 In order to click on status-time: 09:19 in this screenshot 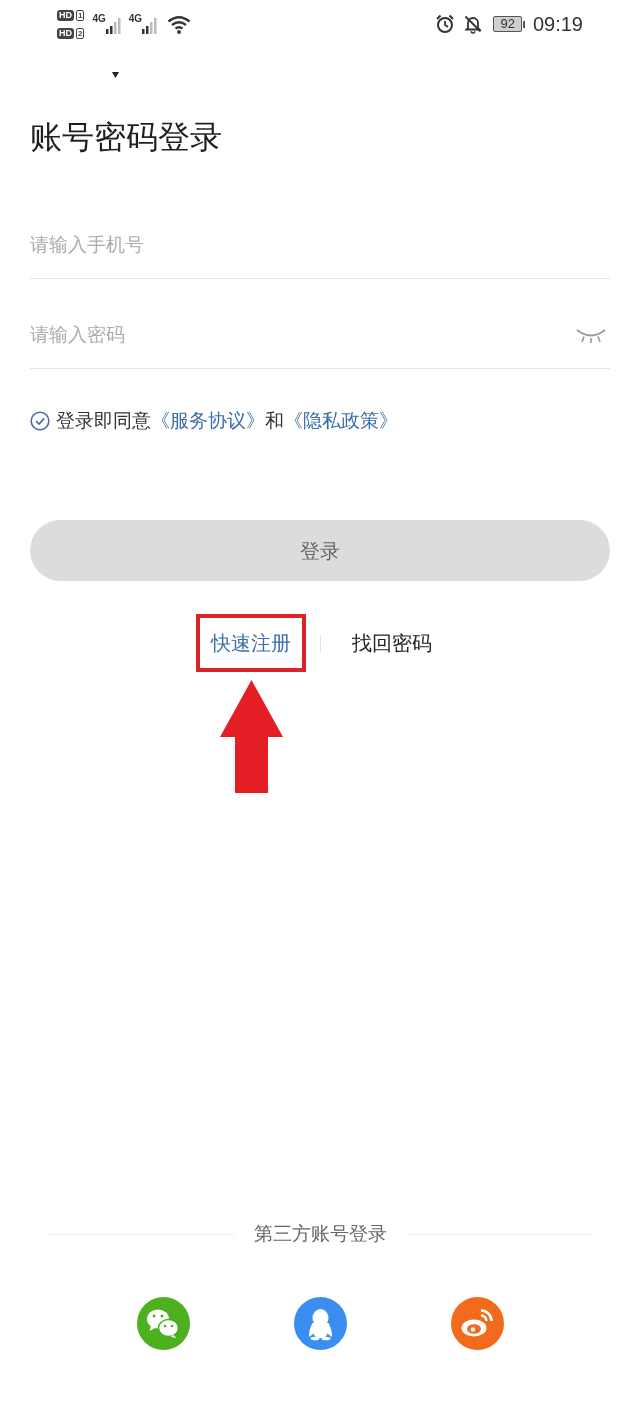, I will do `click(557, 24)`.